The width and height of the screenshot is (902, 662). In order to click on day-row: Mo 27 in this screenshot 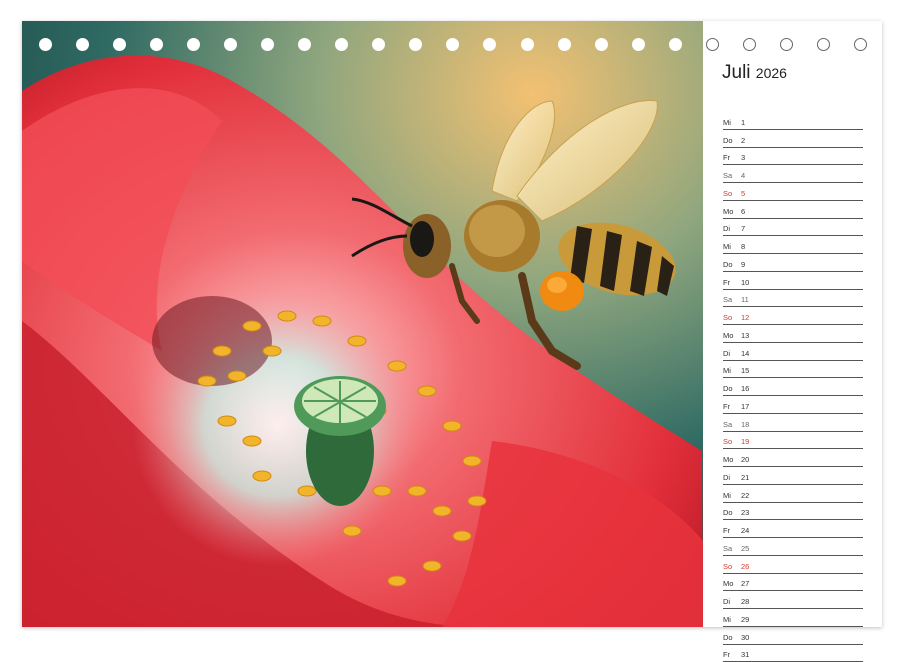, I will do `click(793, 583)`.